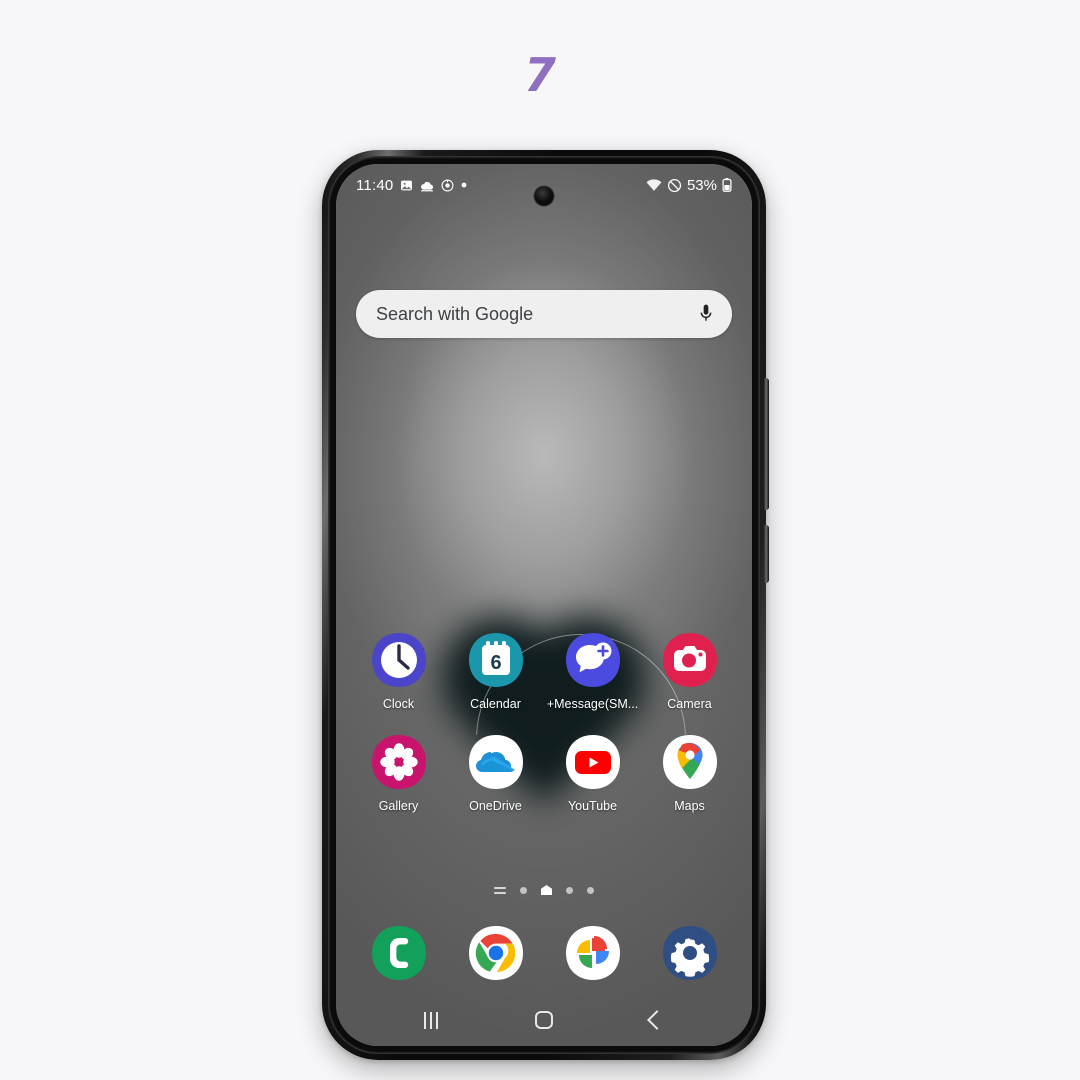 The width and height of the screenshot is (1080, 1080). What do you see at coordinates (689, 704) in the screenshot?
I see `app-label: Camera` at bounding box center [689, 704].